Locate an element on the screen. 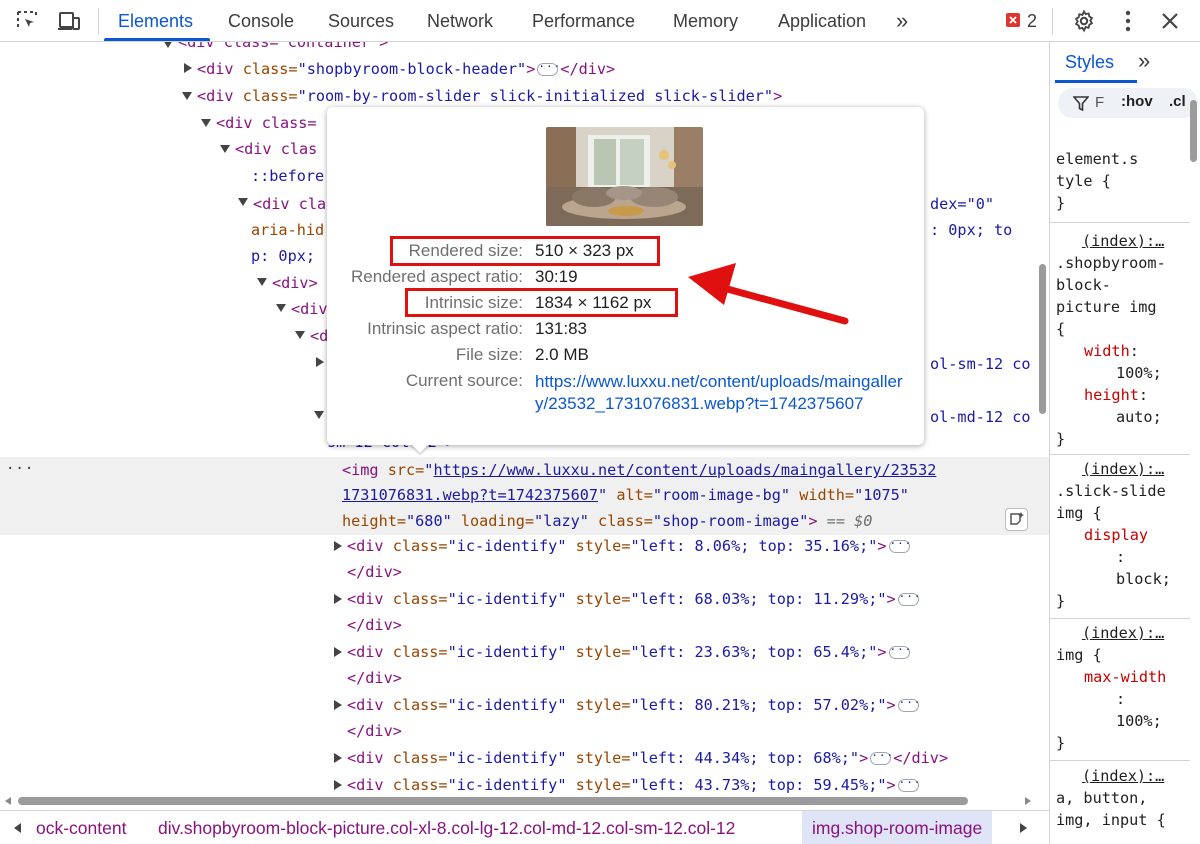  dom-node: <div is located at coordinates (309, 309).